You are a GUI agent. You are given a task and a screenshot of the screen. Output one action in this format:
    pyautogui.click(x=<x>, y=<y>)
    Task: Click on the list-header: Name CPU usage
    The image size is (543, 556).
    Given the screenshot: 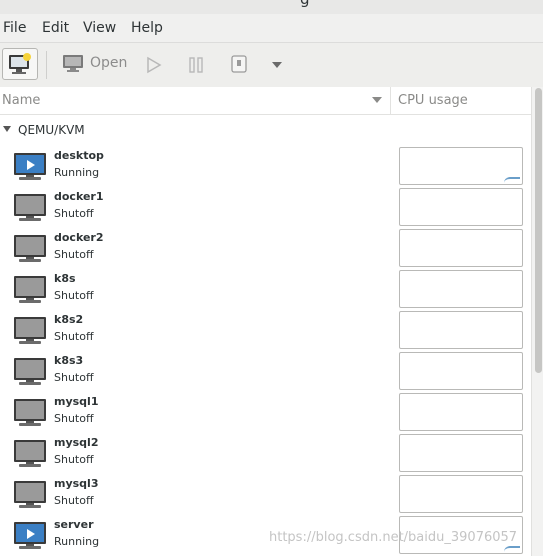 What is the action you would take?
    pyautogui.click(x=265, y=101)
    